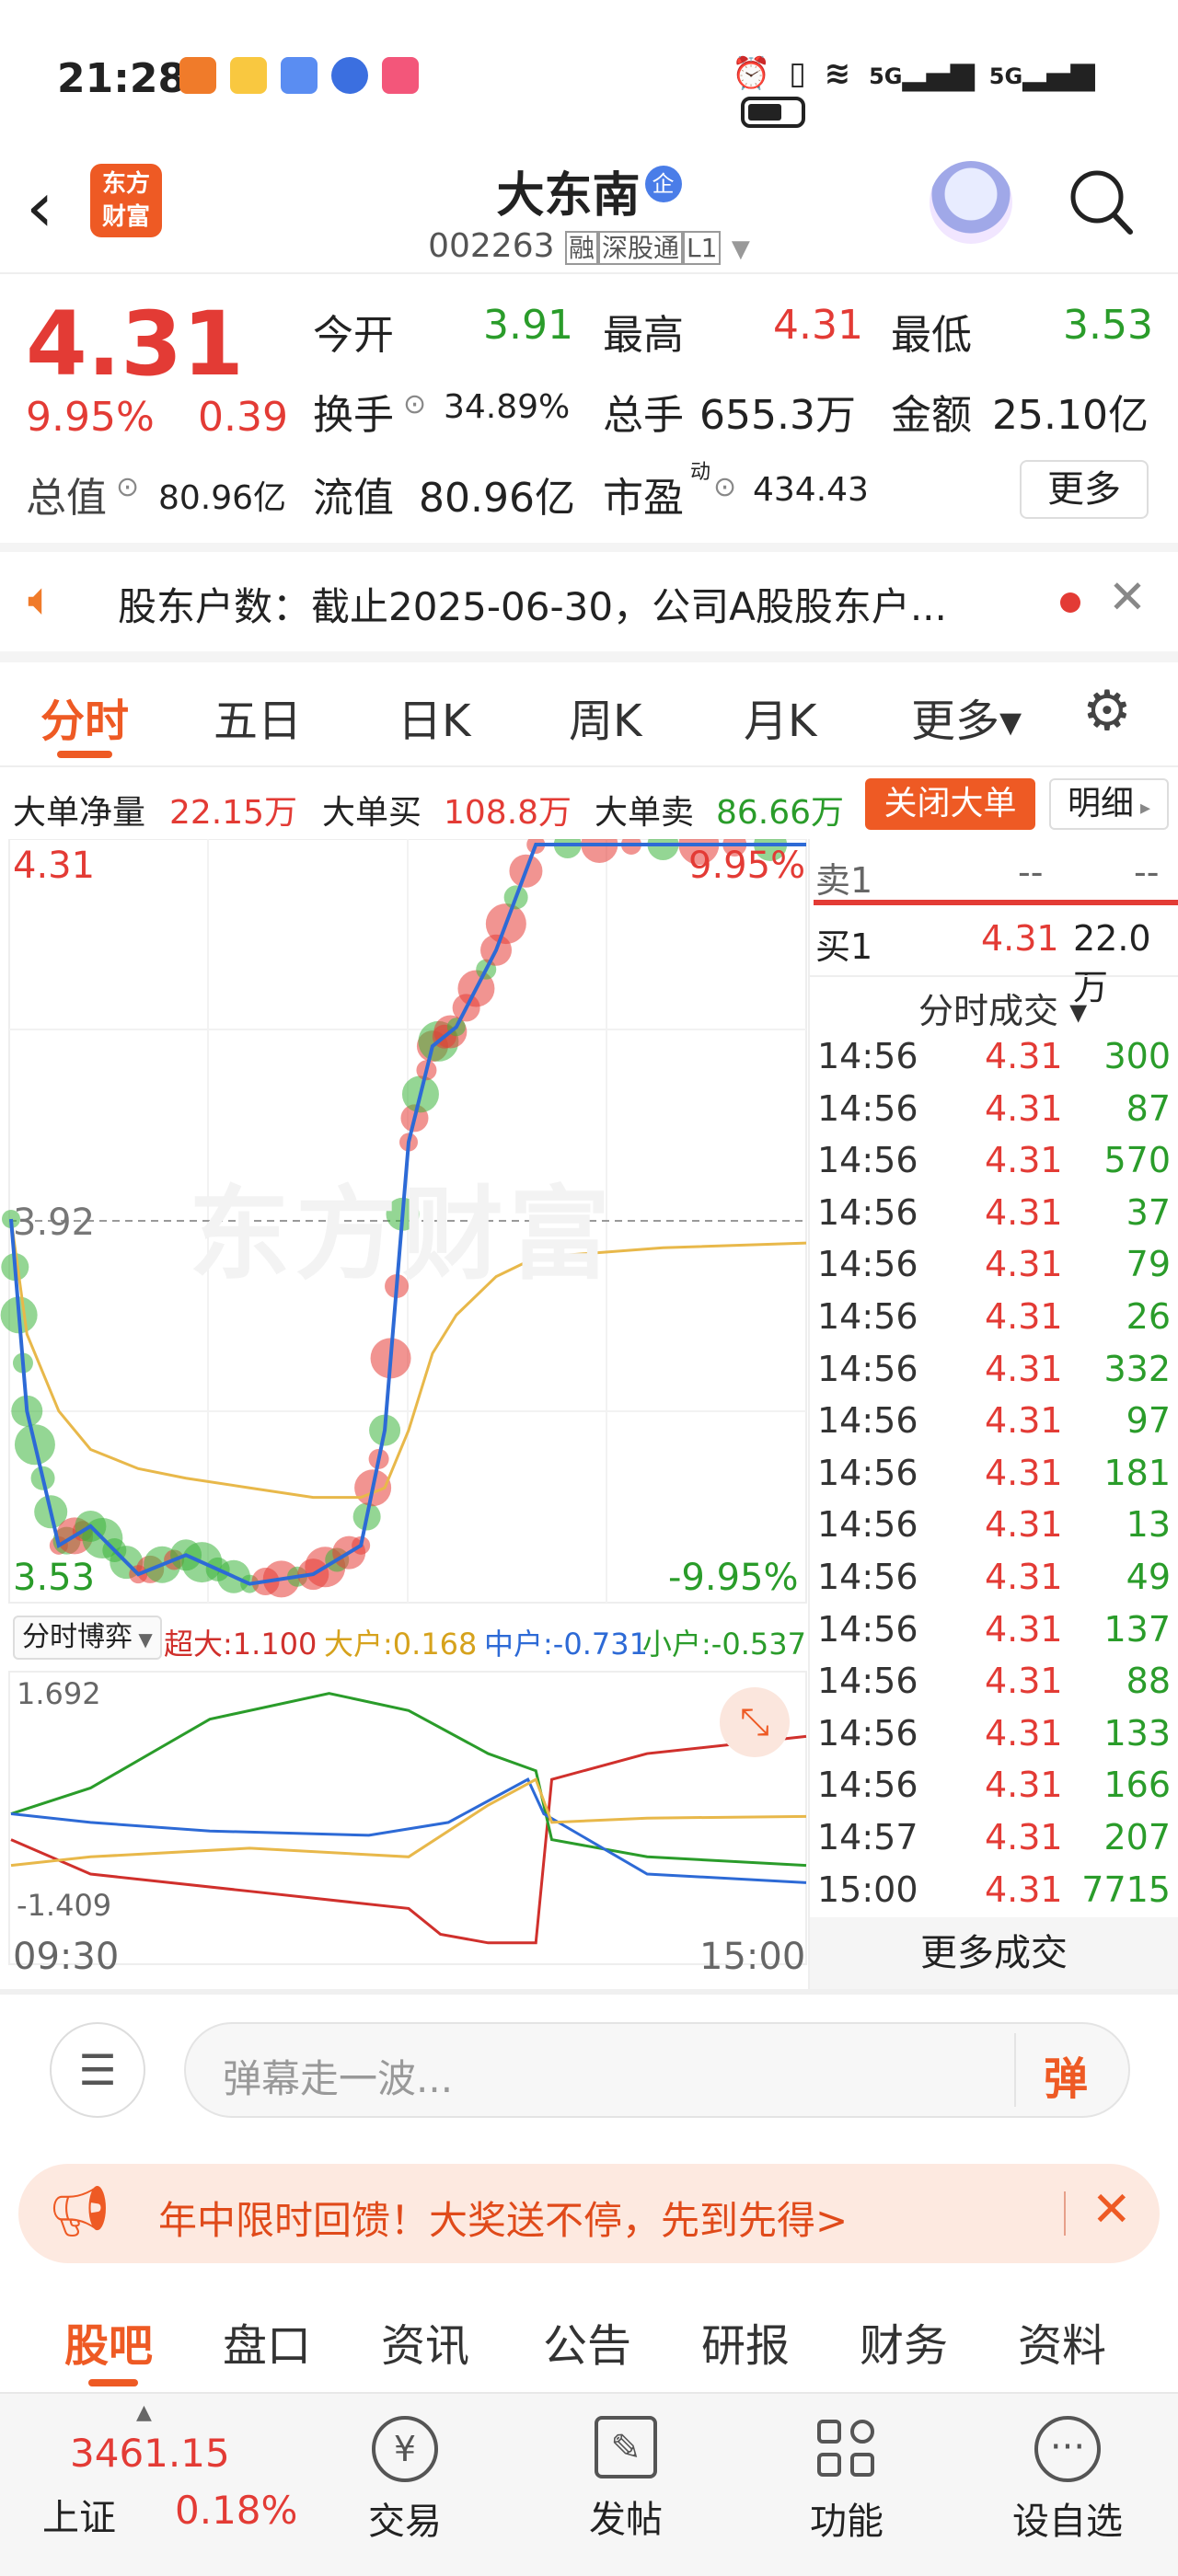 The width and height of the screenshot is (1178, 2576). I want to click on search-icon, so click(1101, 200).